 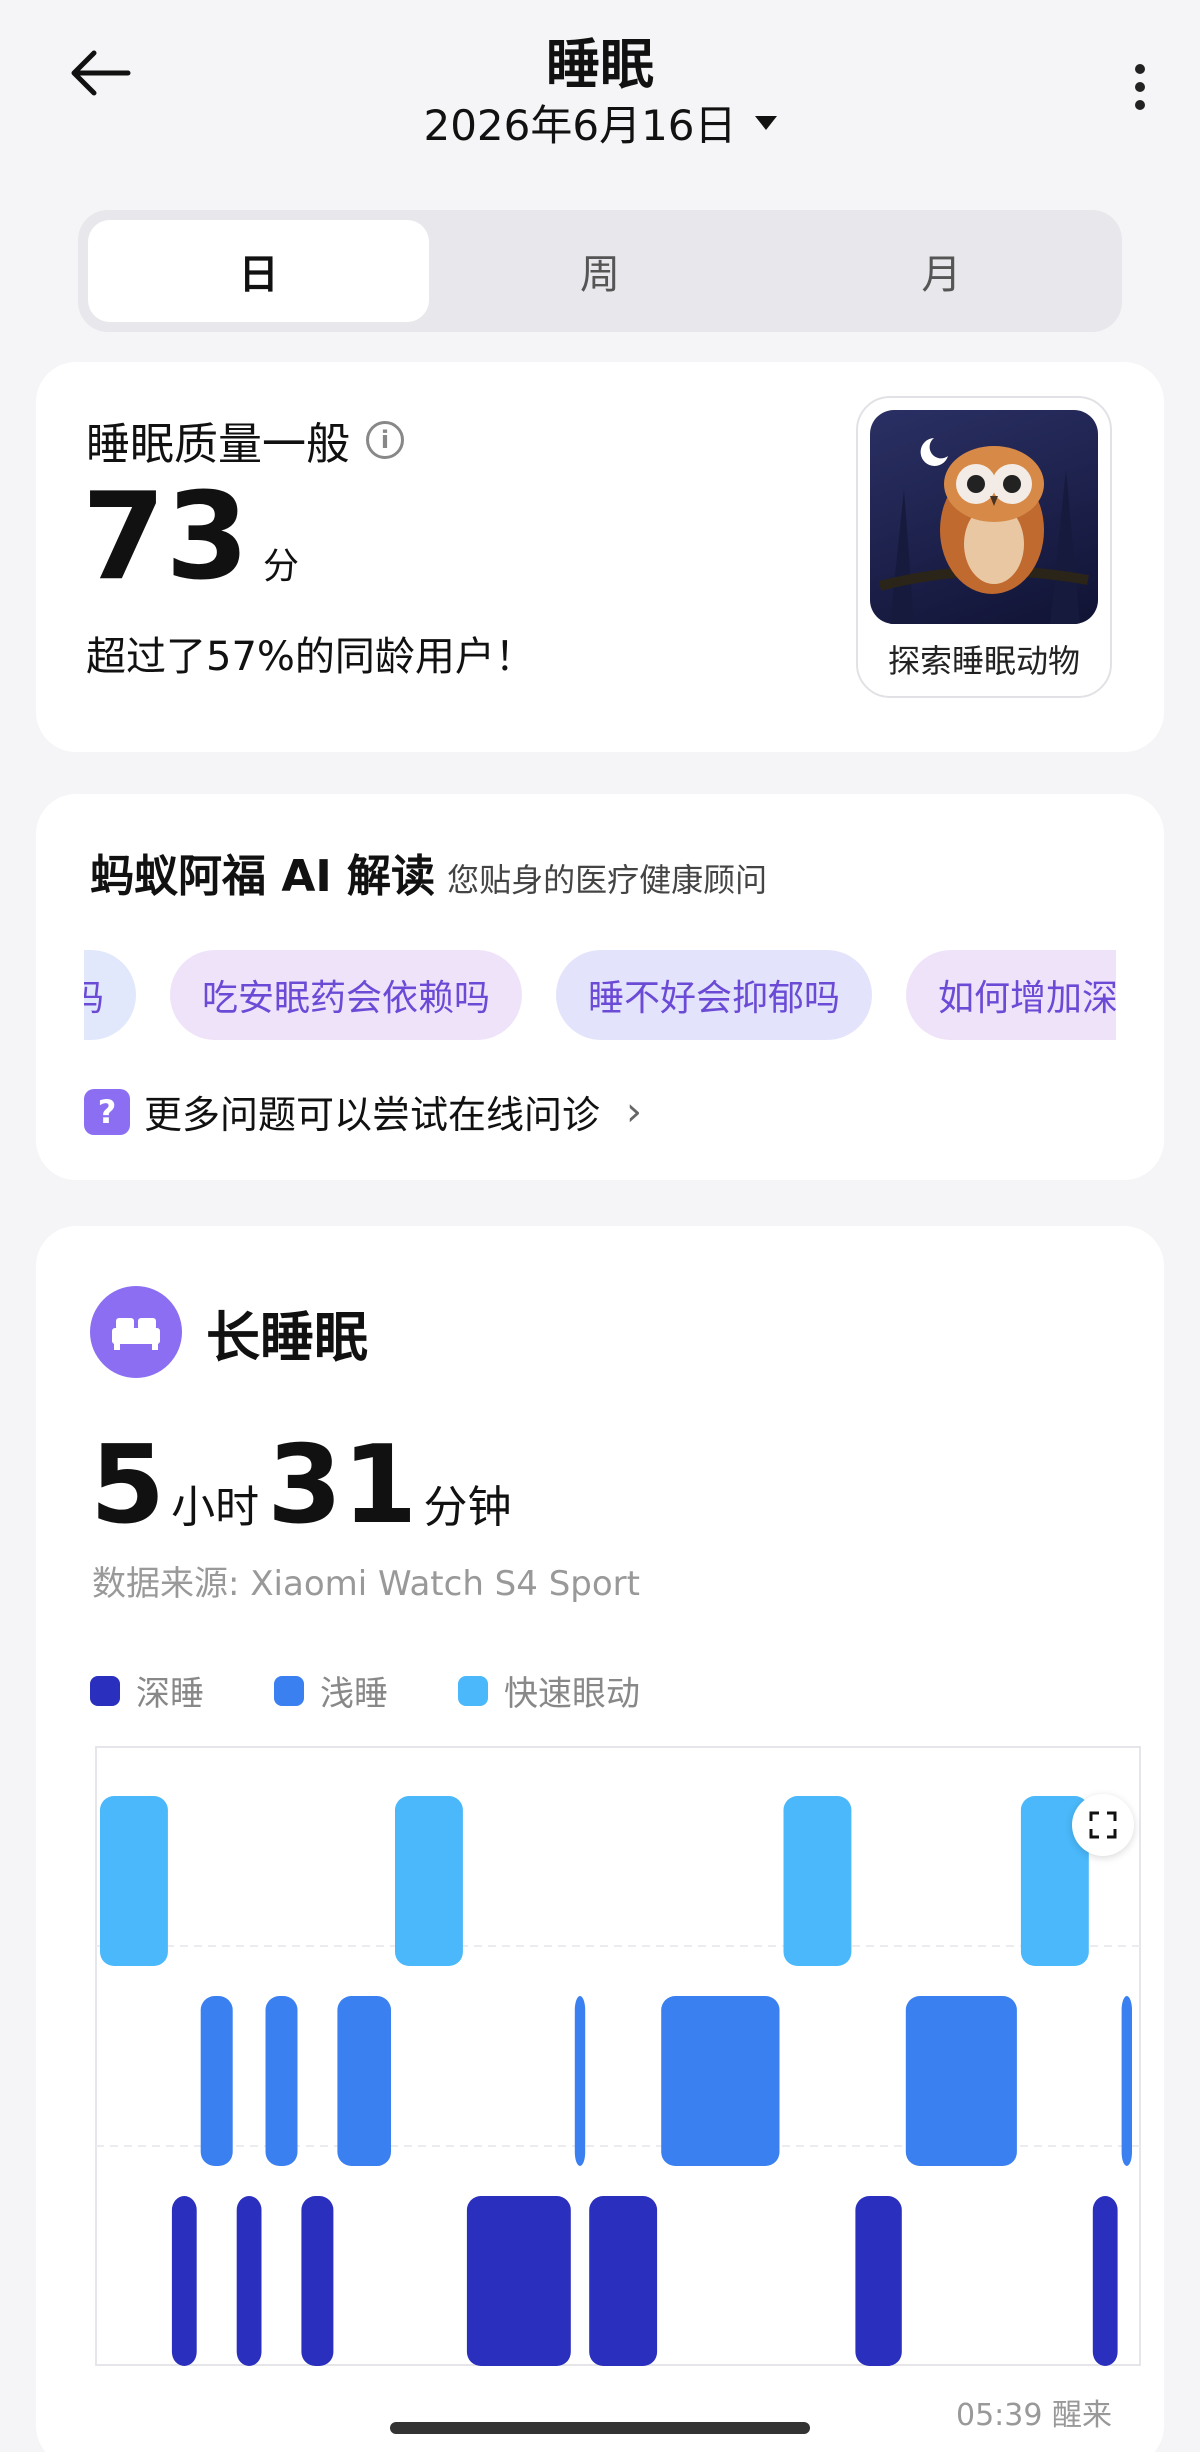 What do you see at coordinates (218, 444) in the screenshot?
I see `quality-label: 睡眠质量一般` at bounding box center [218, 444].